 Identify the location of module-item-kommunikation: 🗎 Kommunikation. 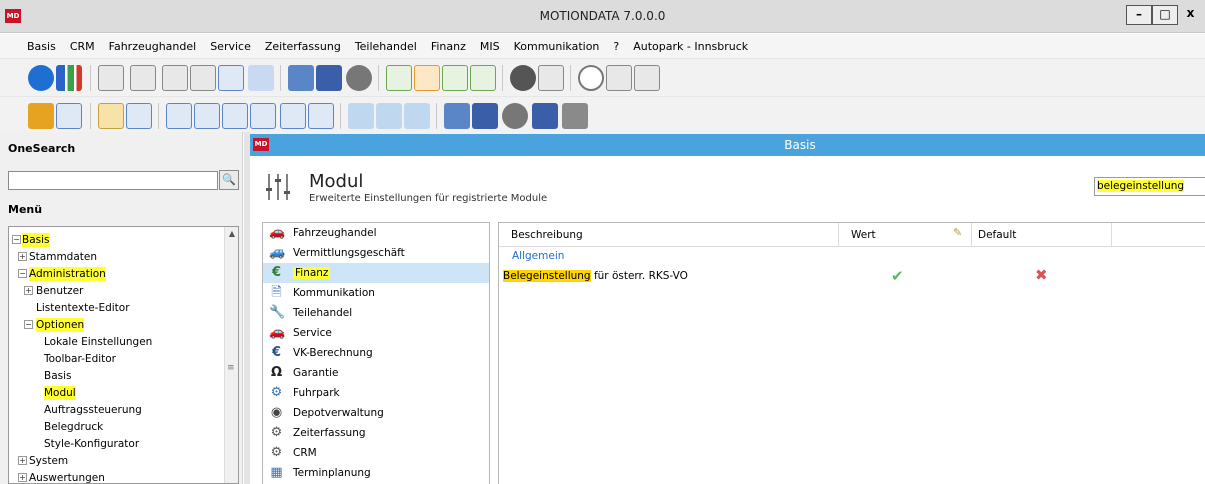
(376, 293).